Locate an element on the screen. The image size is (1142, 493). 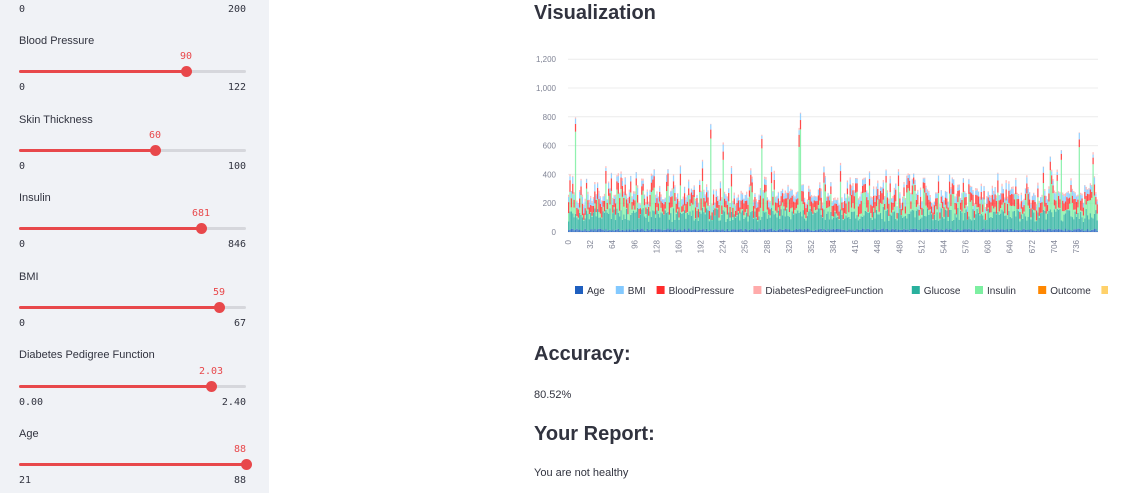
slider-value: 681 is located at coordinates (201, 213).